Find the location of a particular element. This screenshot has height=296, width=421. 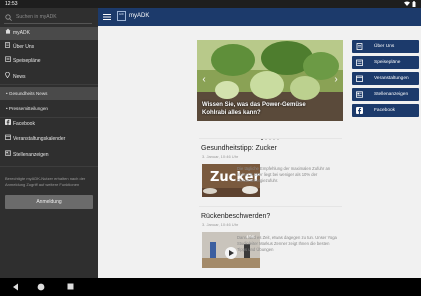

location-pin-icon is located at coordinates (7, 77).